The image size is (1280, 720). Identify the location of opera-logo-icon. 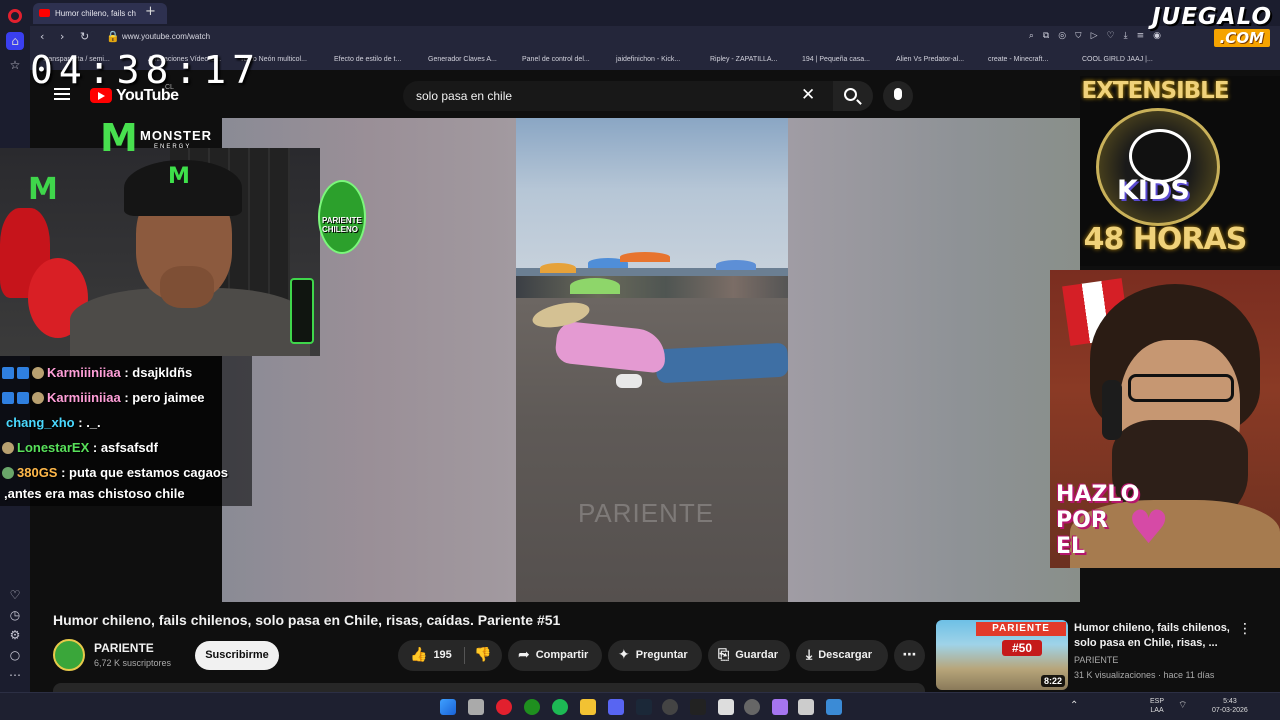
(15, 16).